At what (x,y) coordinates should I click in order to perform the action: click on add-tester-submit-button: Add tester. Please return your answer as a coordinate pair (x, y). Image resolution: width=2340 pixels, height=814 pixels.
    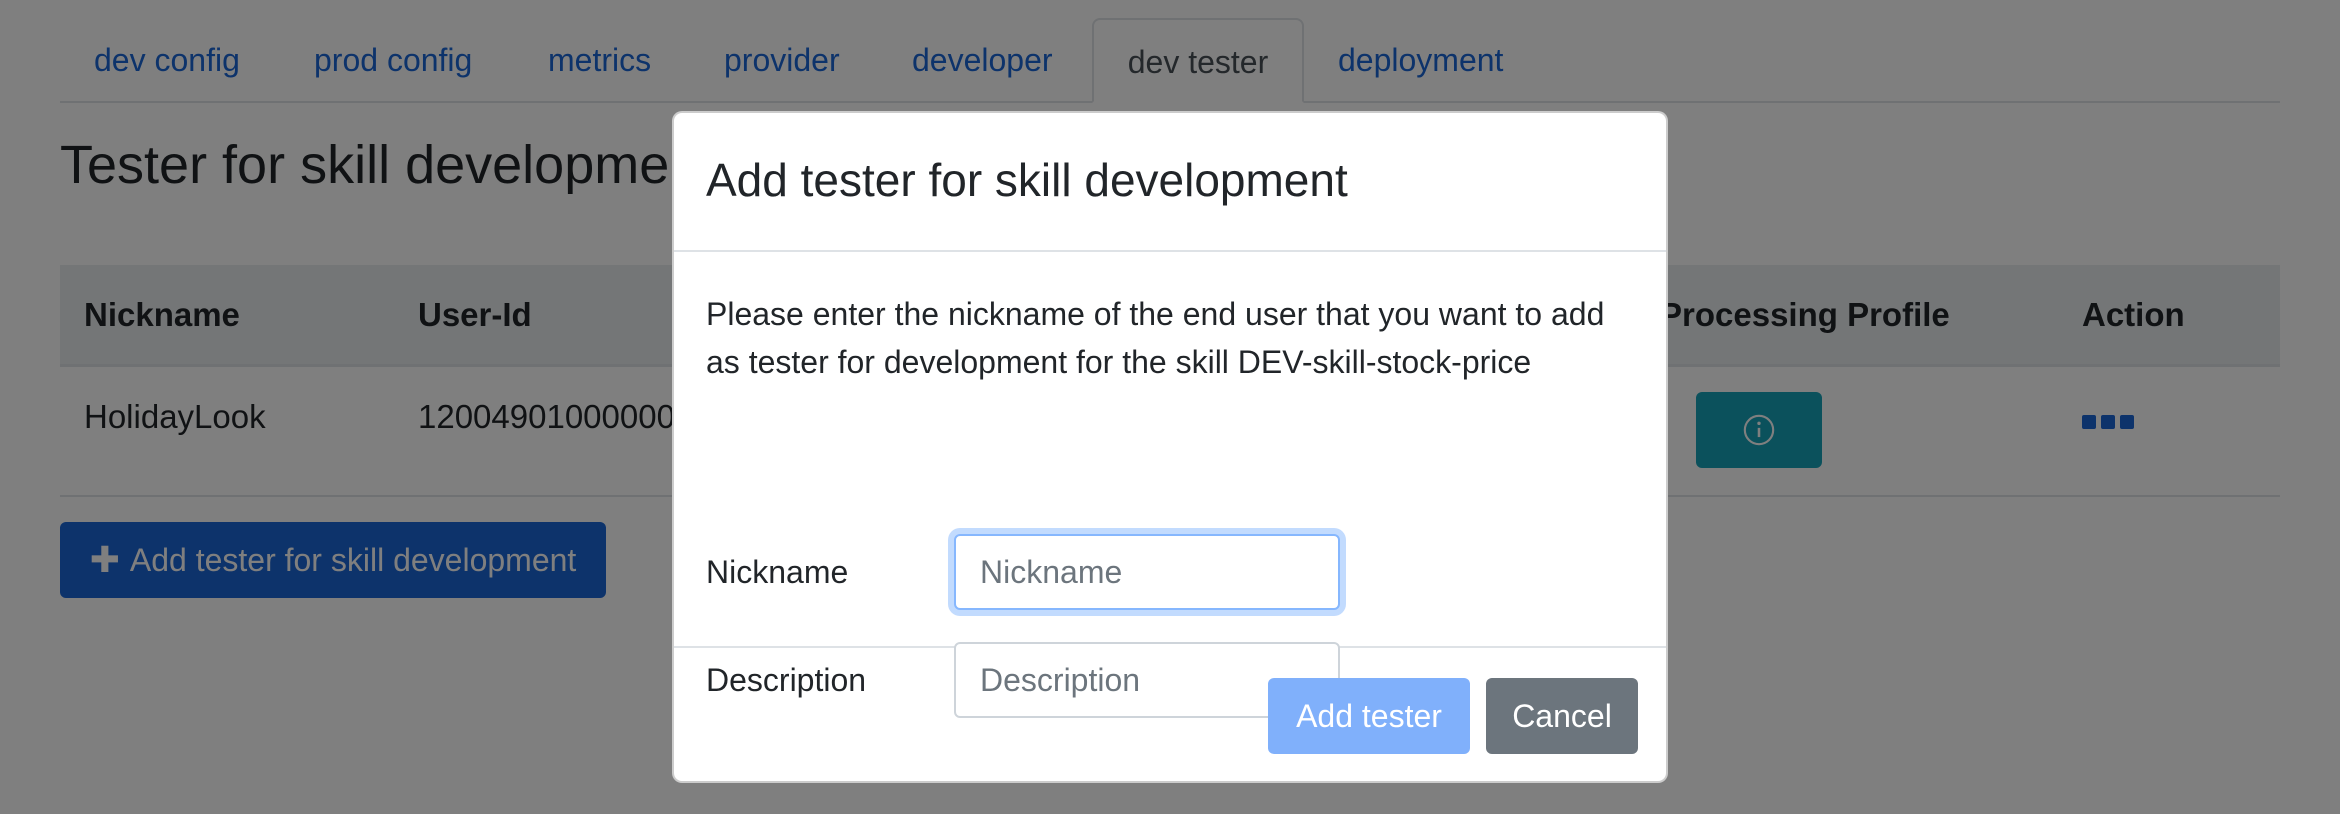
    Looking at the image, I should click on (1369, 716).